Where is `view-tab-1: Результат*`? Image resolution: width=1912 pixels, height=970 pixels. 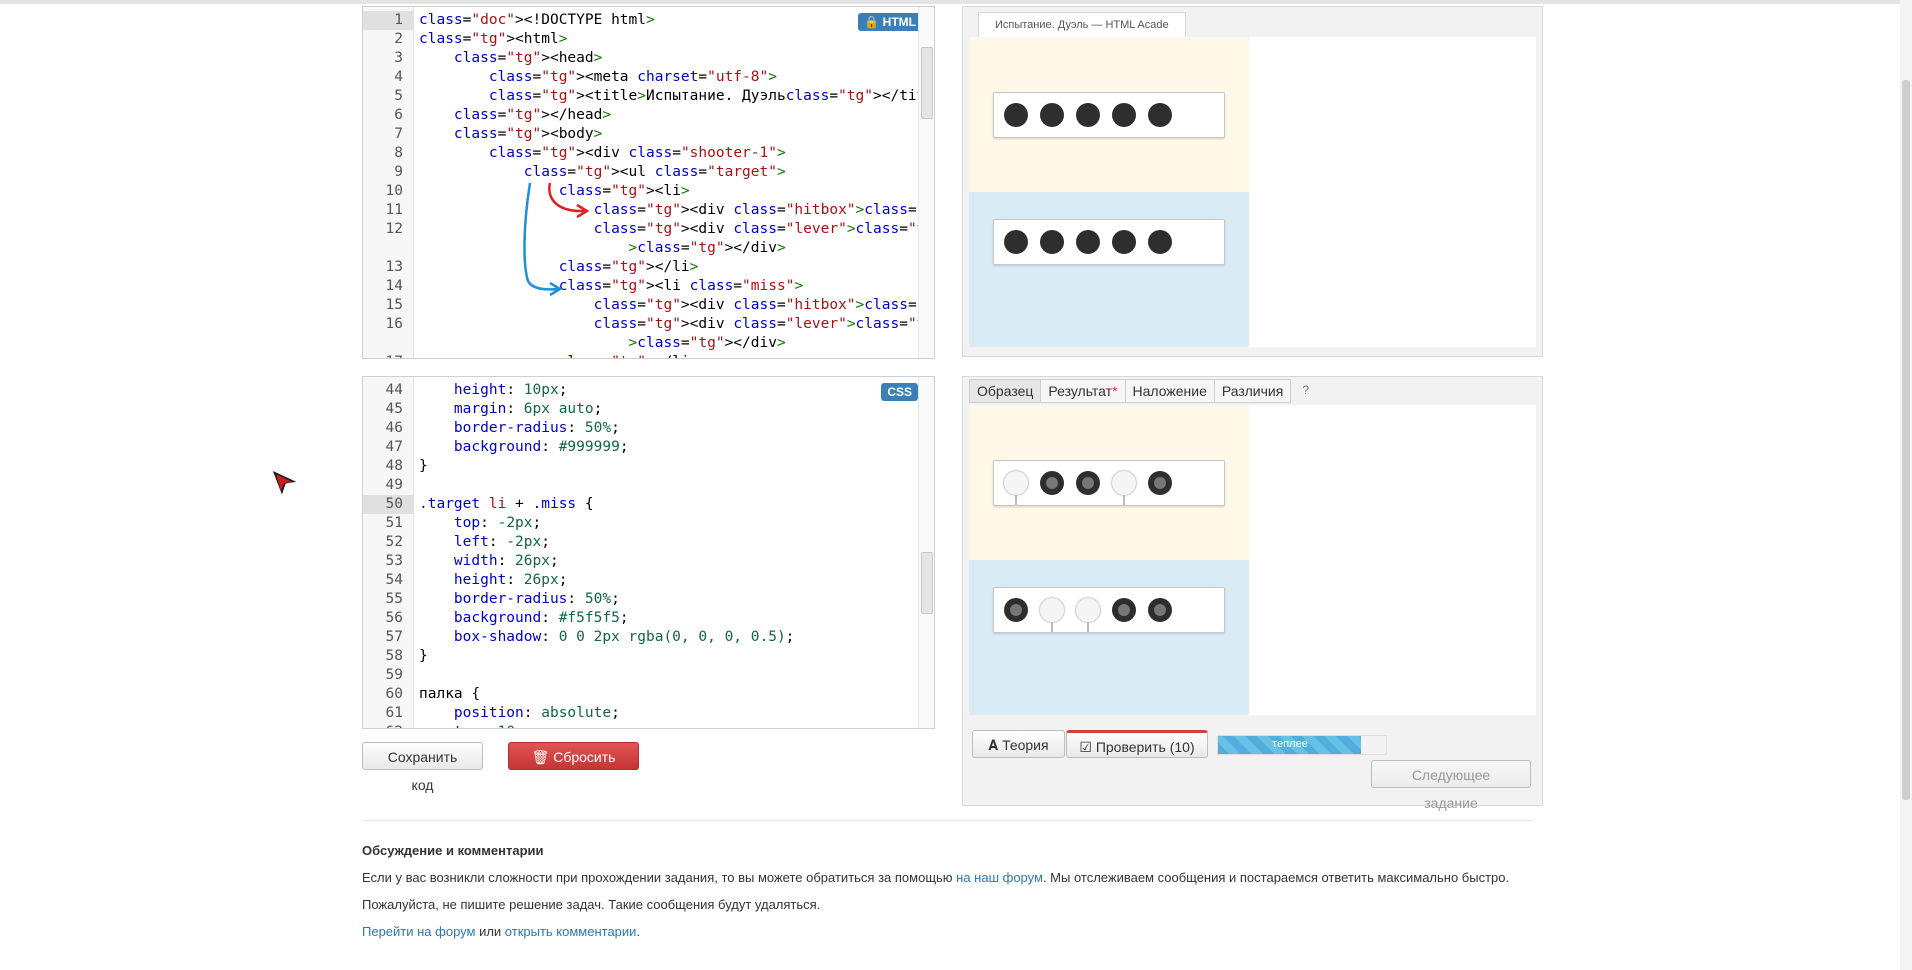 view-tab-1: Результат* is located at coordinates (1083, 391).